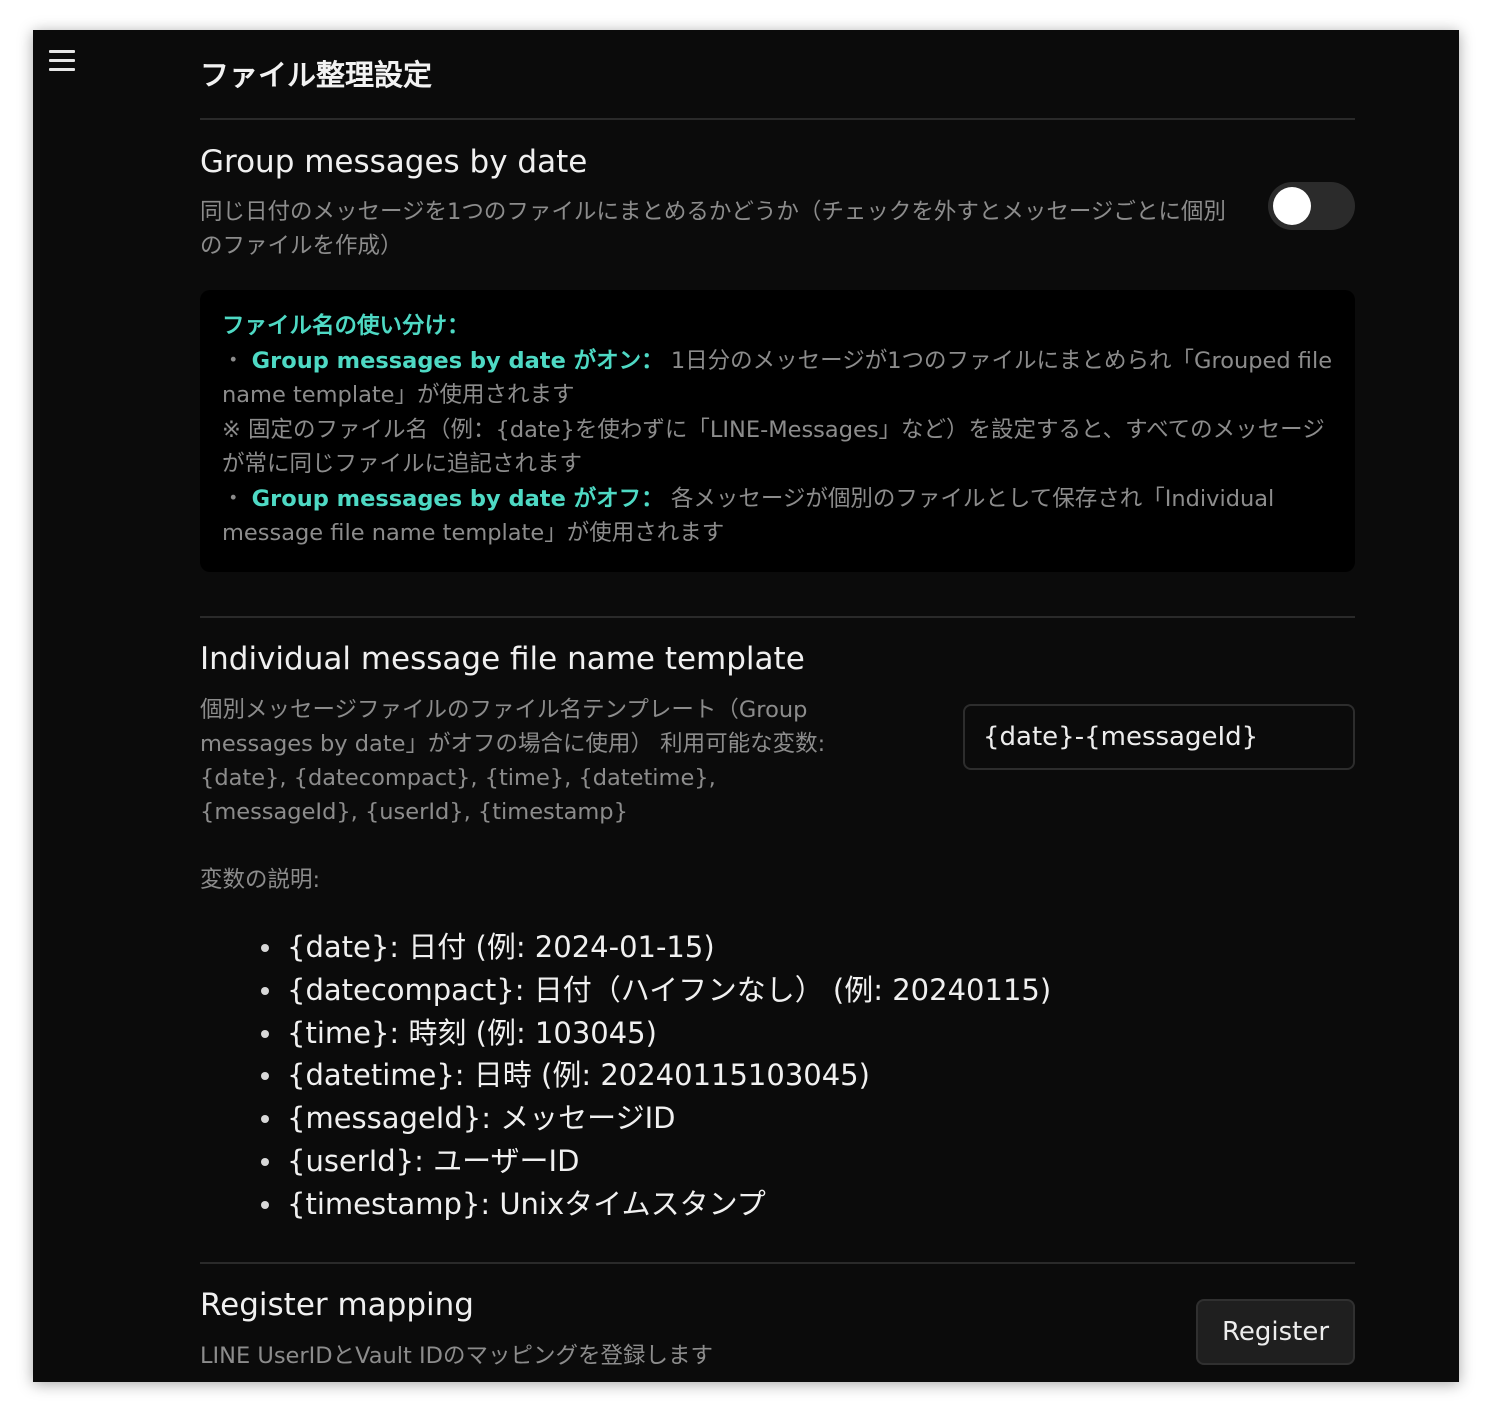 This screenshot has height=1412, width=1486. Describe the element at coordinates (346, 326) in the screenshot. I see `info-title: ファイル名の使い分け：` at that location.